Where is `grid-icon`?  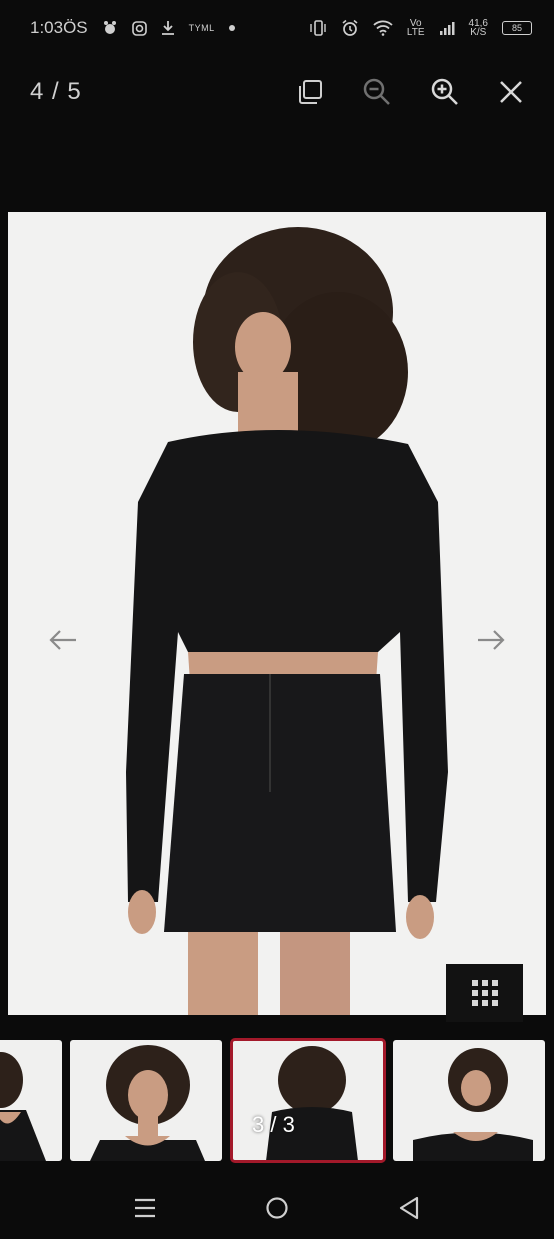 grid-icon is located at coordinates (484, 993).